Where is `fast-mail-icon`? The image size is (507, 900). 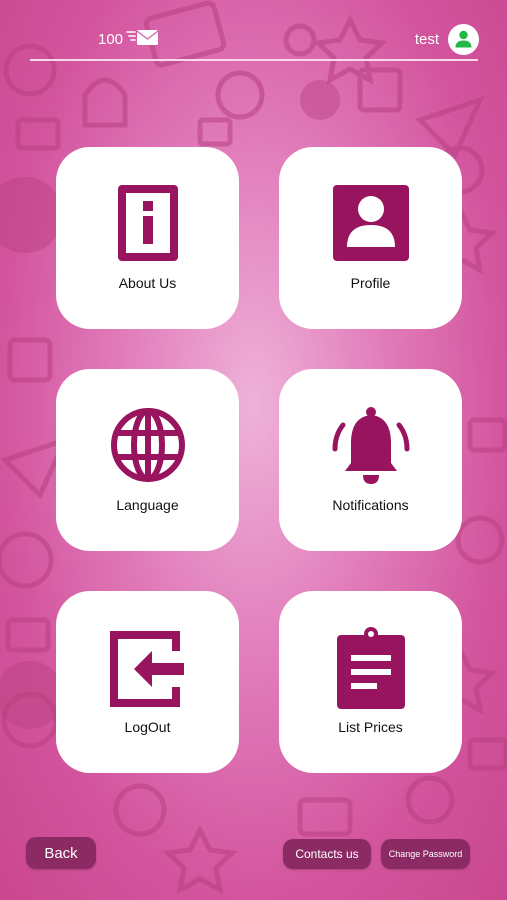 fast-mail-icon is located at coordinates (143, 38).